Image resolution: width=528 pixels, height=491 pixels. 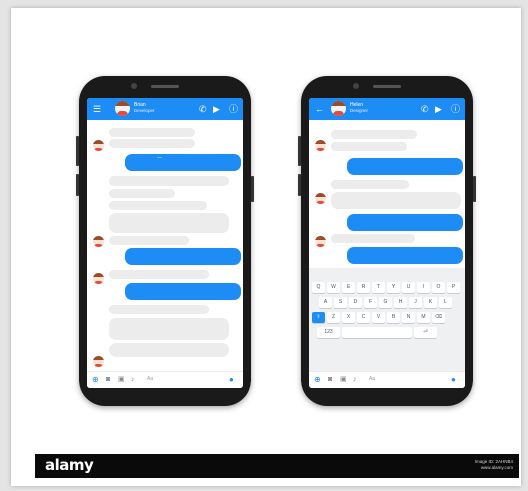 I want to click on keyboard-key: K, so click(x=430, y=302).